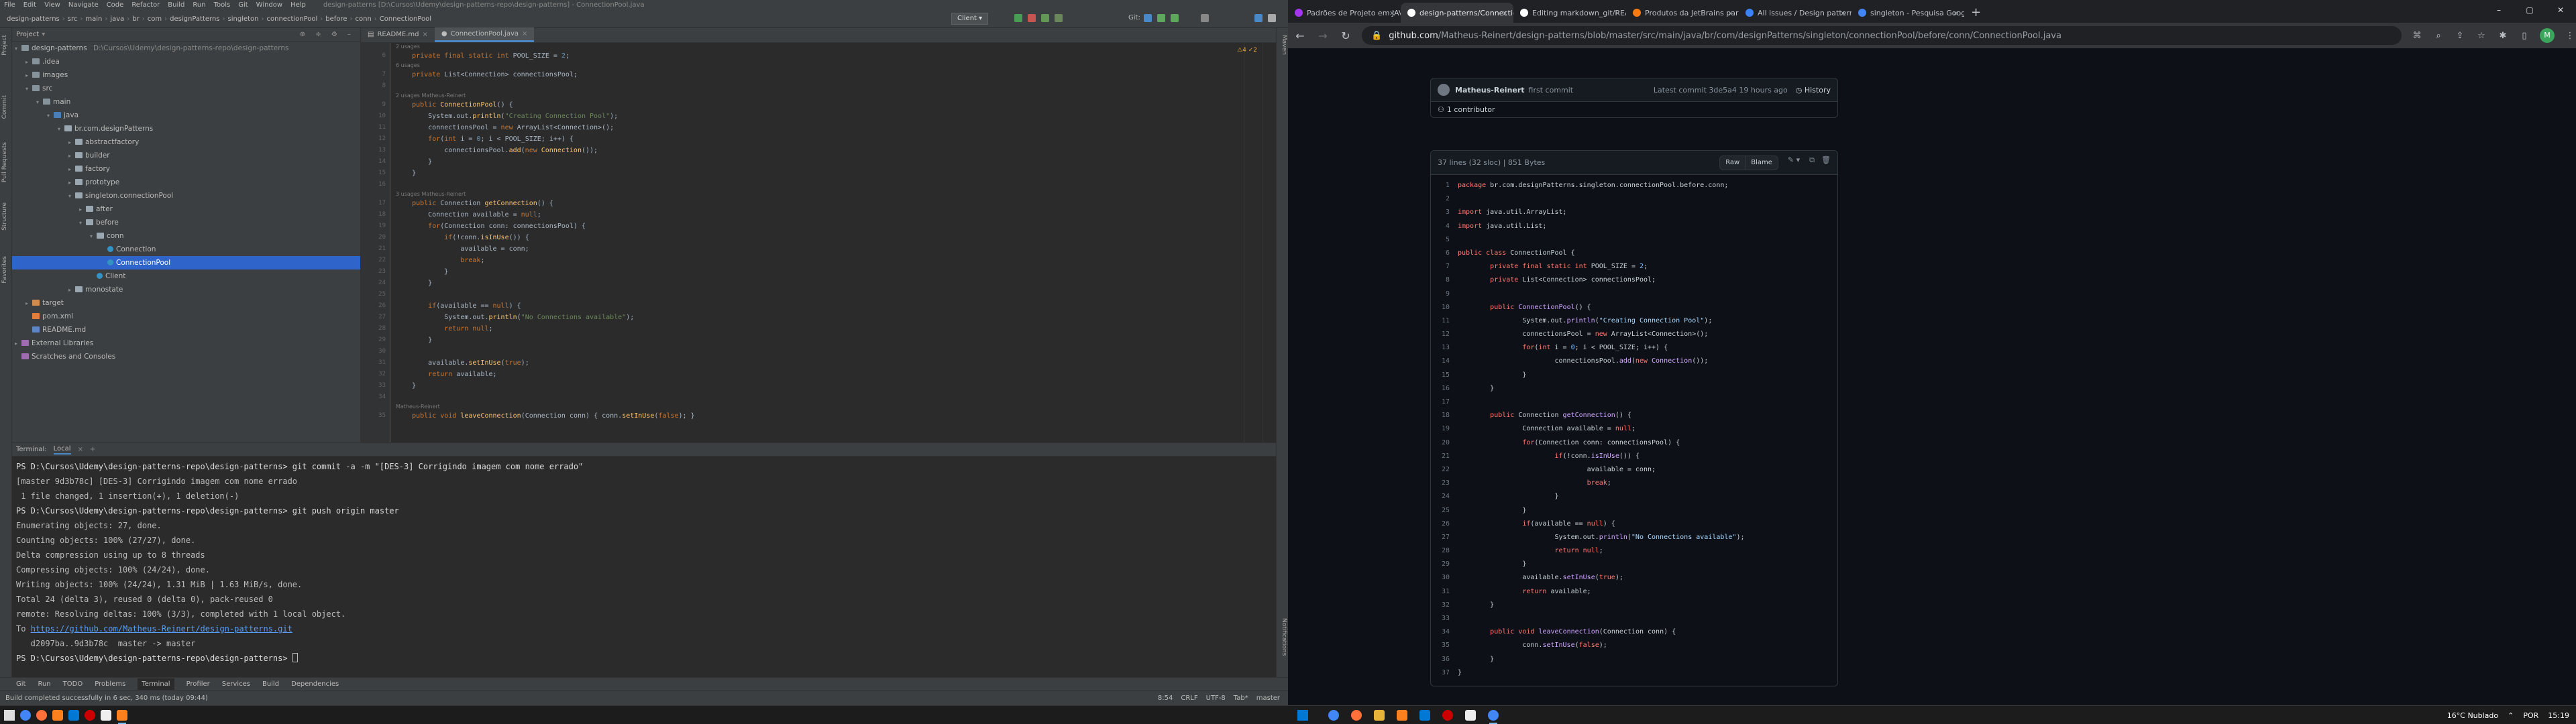 The height and width of the screenshot is (724, 2576). I want to click on terminal-line: Compressing objects: 100% (24/24), done., so click(644, 569).